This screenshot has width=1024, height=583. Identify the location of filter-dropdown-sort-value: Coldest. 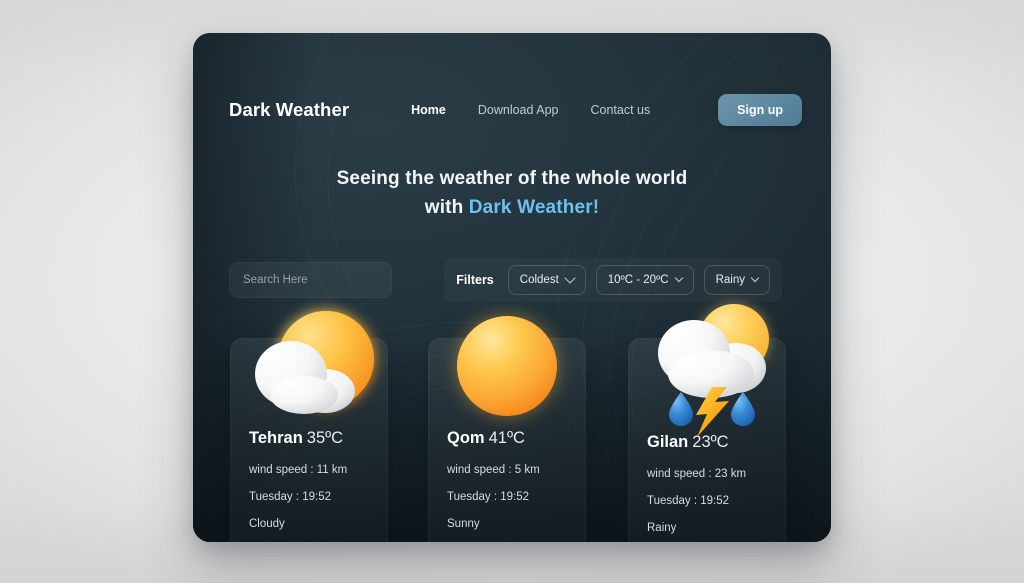
(539, 280).